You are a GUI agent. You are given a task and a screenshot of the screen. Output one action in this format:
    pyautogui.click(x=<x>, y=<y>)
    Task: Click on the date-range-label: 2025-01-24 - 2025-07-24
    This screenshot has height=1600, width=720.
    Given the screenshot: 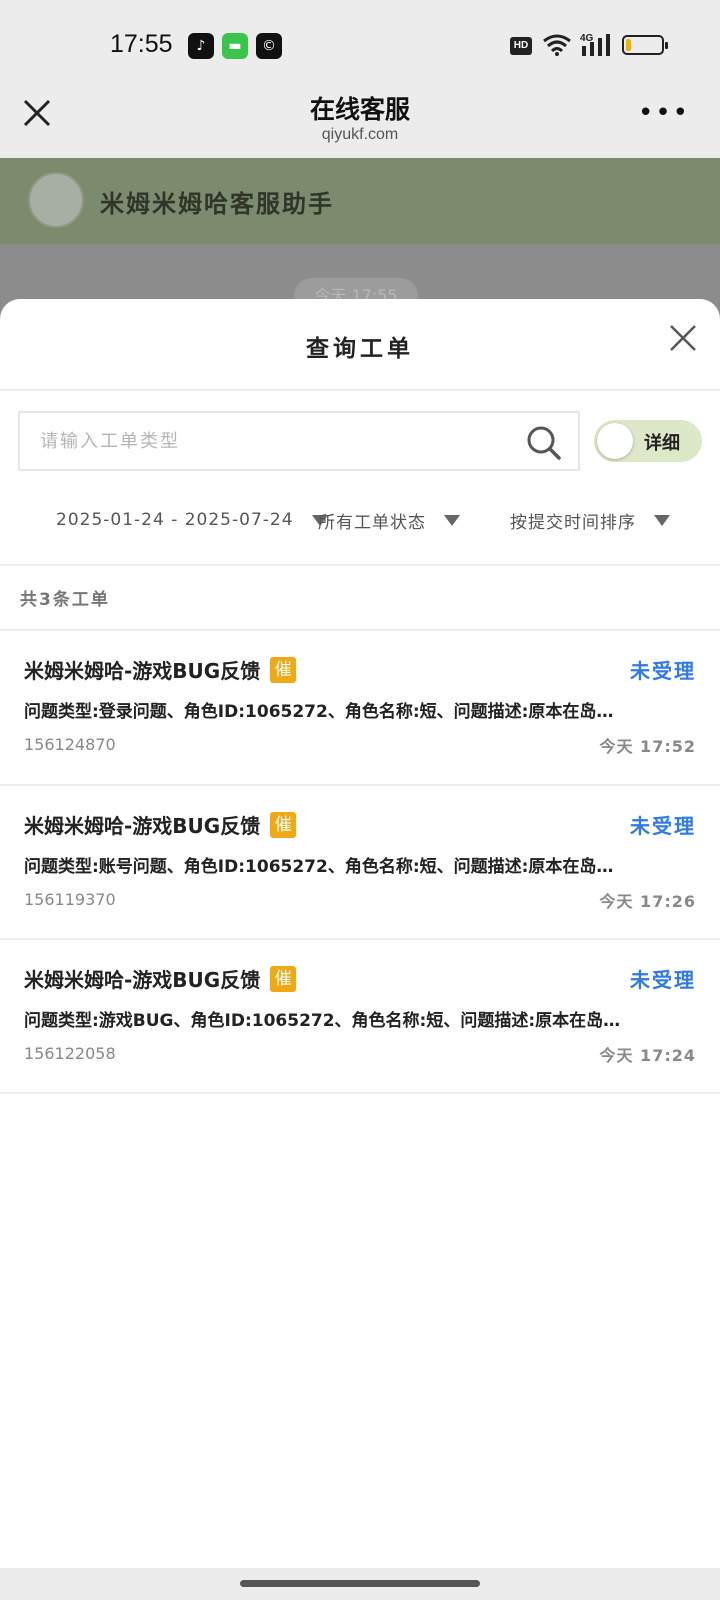 What is the action you would take?
    pyautogui.click(x=175, y=520)
    